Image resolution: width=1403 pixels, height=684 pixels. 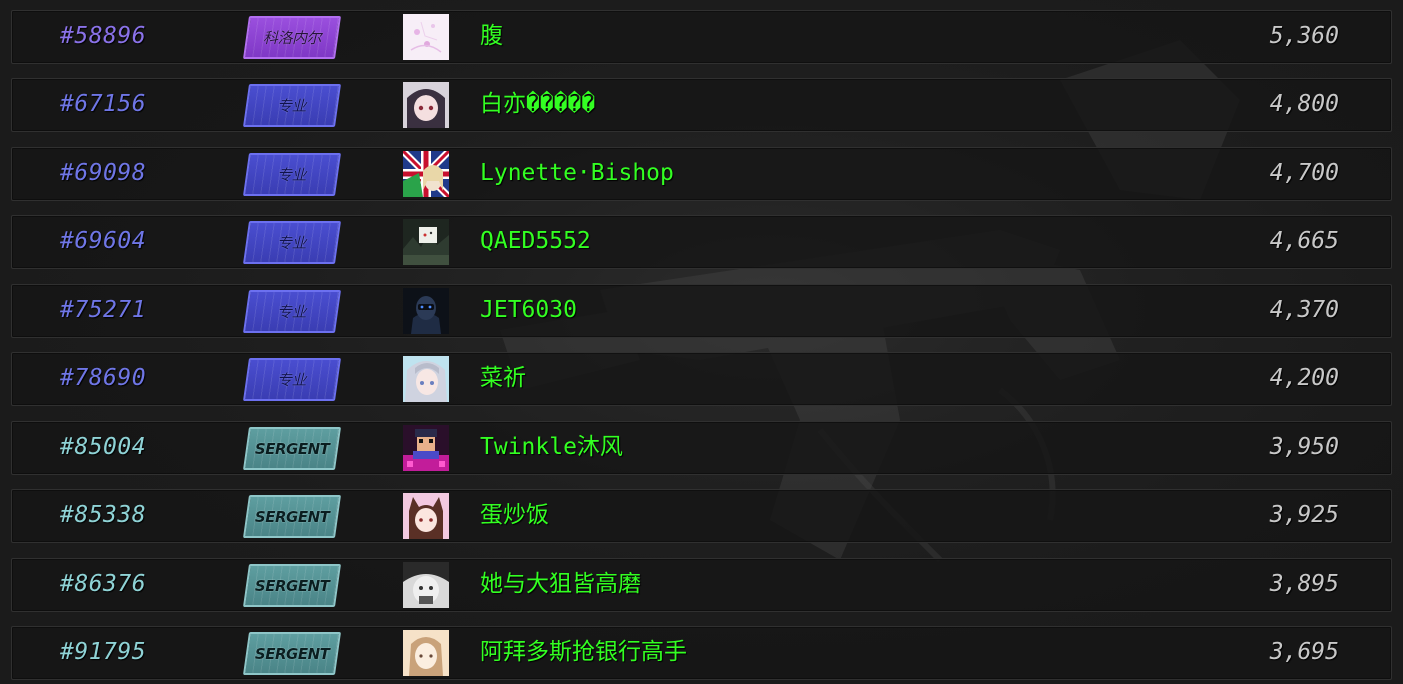 I want to click on leaderboard-row: #85338 SERGENT 蛋炒饭 3,925, so click(x=701, y=516).